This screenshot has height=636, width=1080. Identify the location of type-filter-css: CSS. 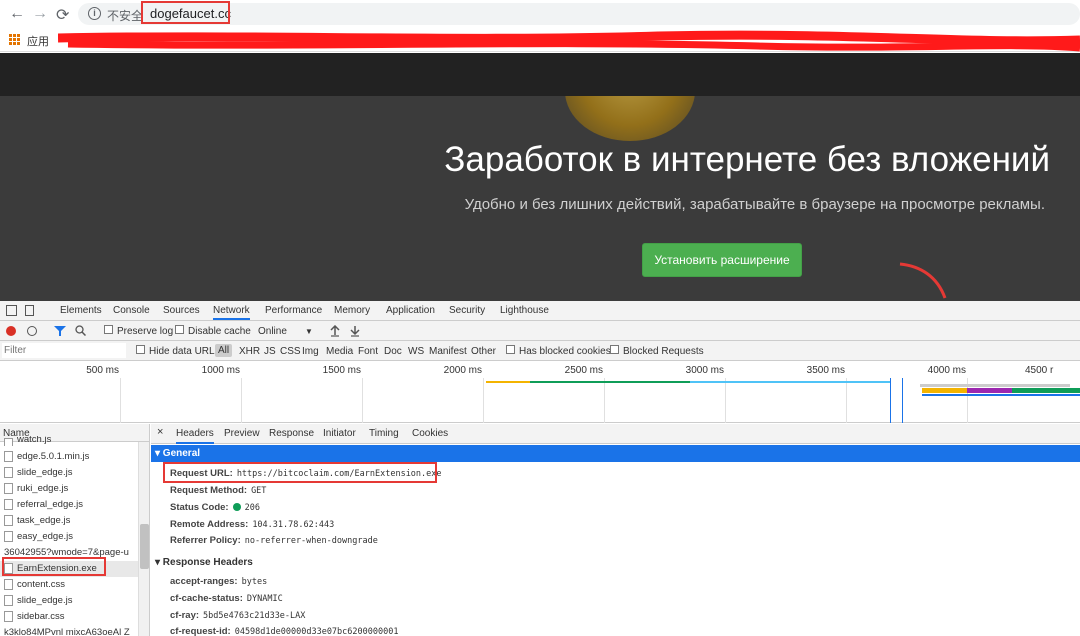
(290, 351).